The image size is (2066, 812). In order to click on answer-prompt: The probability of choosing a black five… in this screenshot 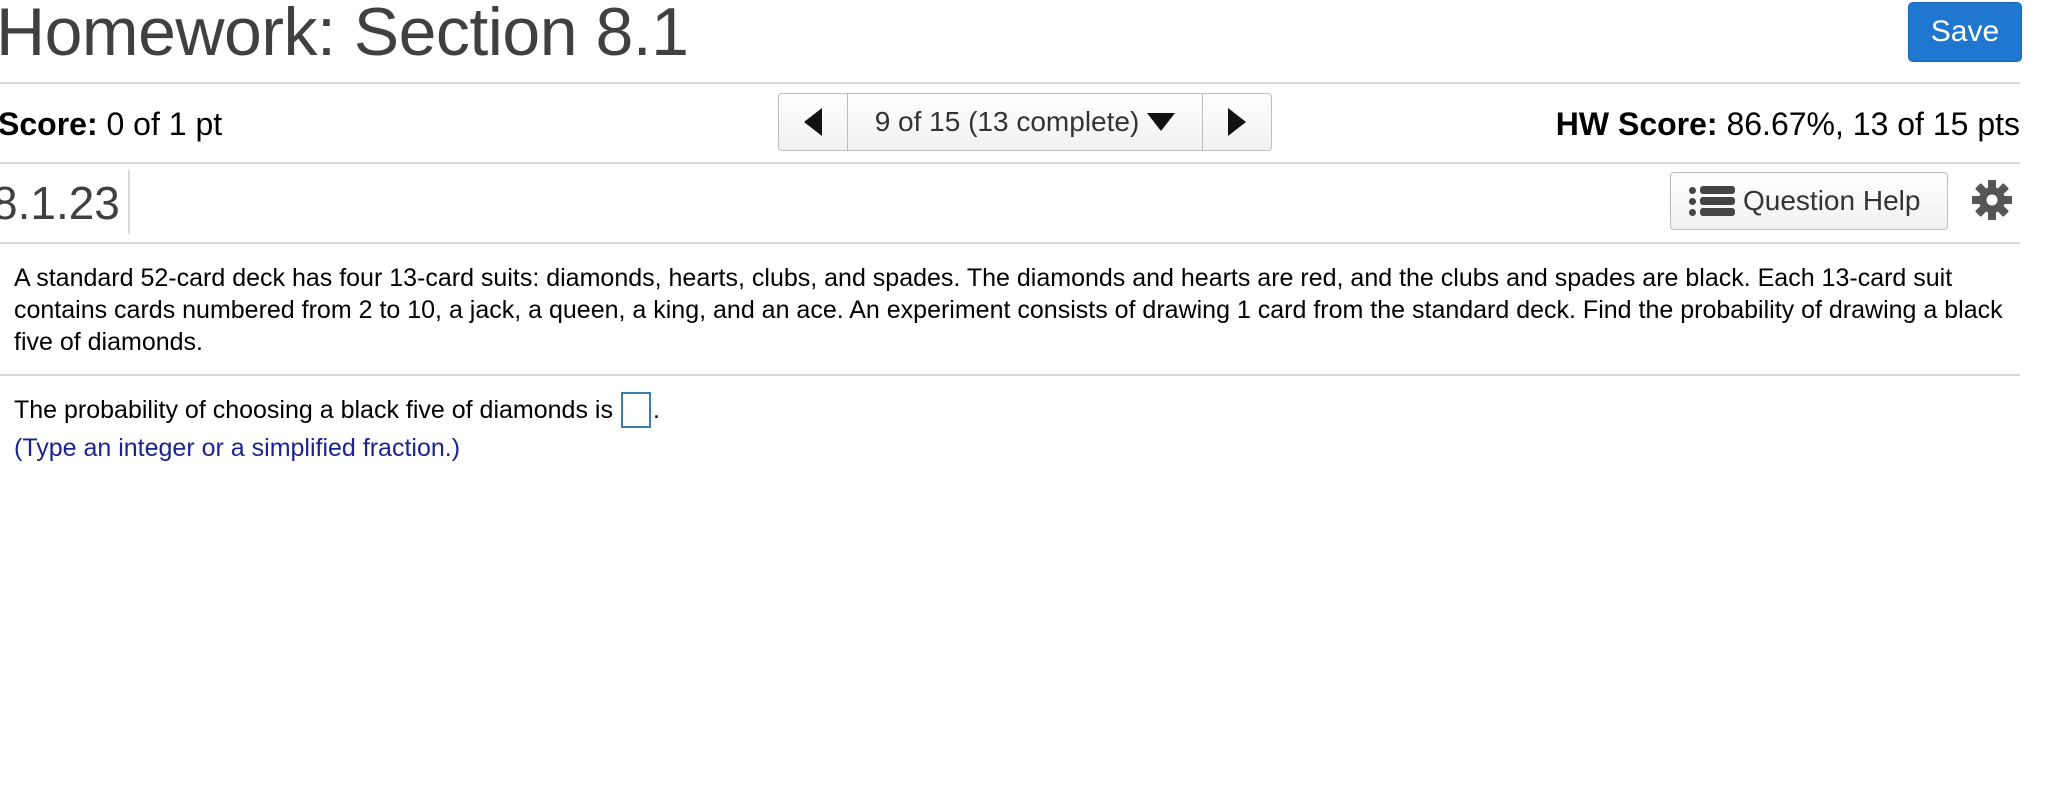, I will do `click(313, 410)`.